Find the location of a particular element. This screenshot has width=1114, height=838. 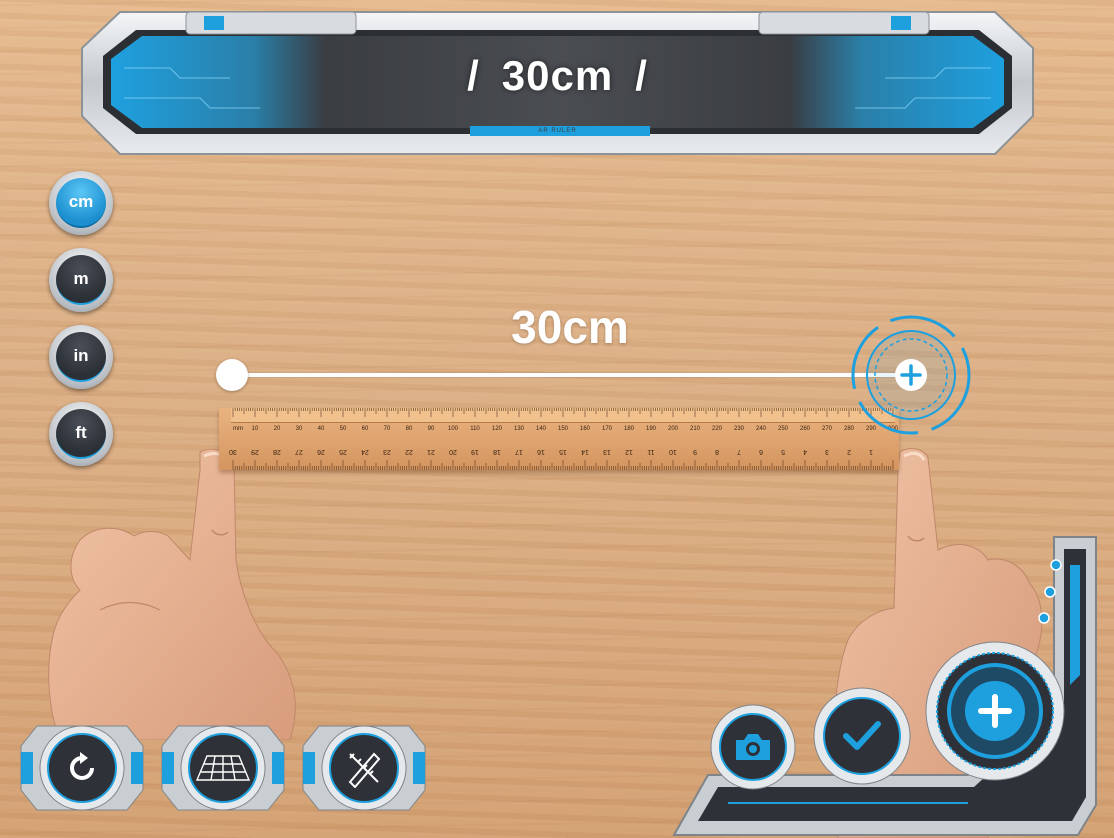

confirm-button is located at coordinates (862, 736).